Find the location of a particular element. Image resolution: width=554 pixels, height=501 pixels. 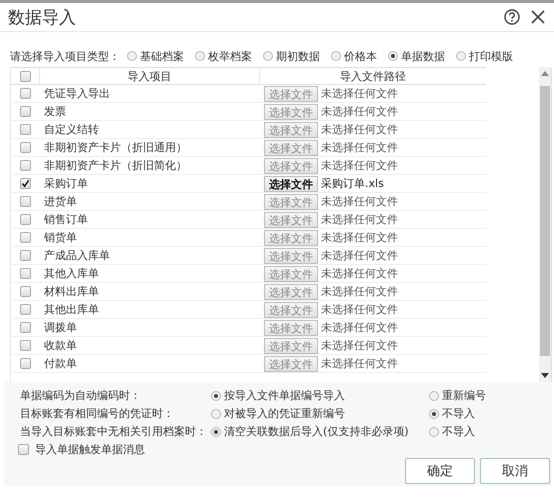

radio-label: 价格本 is located at coordinates (360, 56).